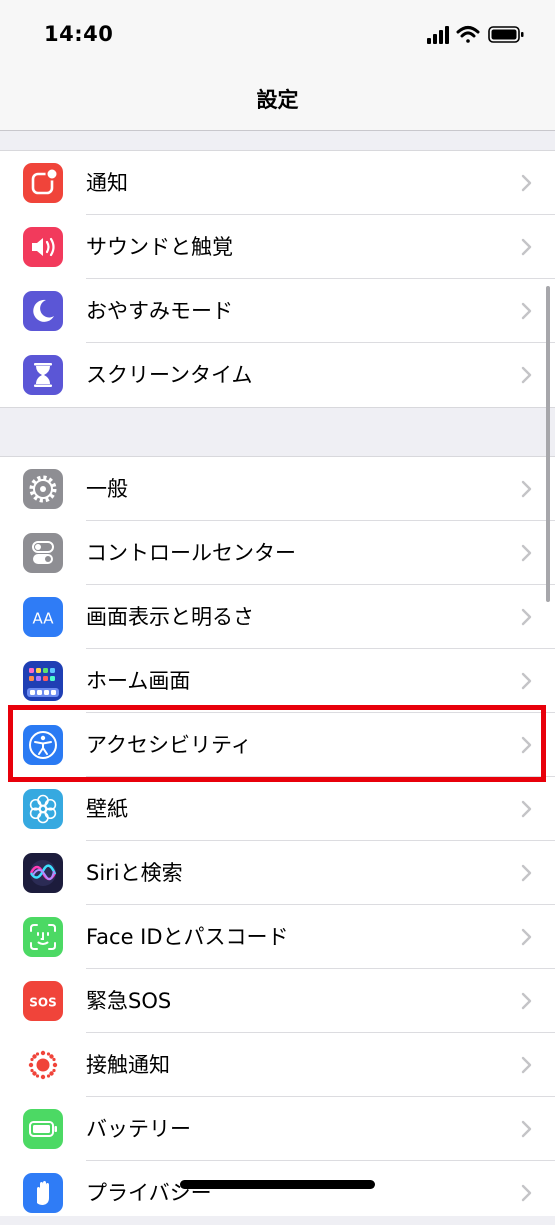  What do you see at coordinates (159, 311) in the screenshot?
I see `settings-row-label: おやすみモード` at bounding box center [159, 311].